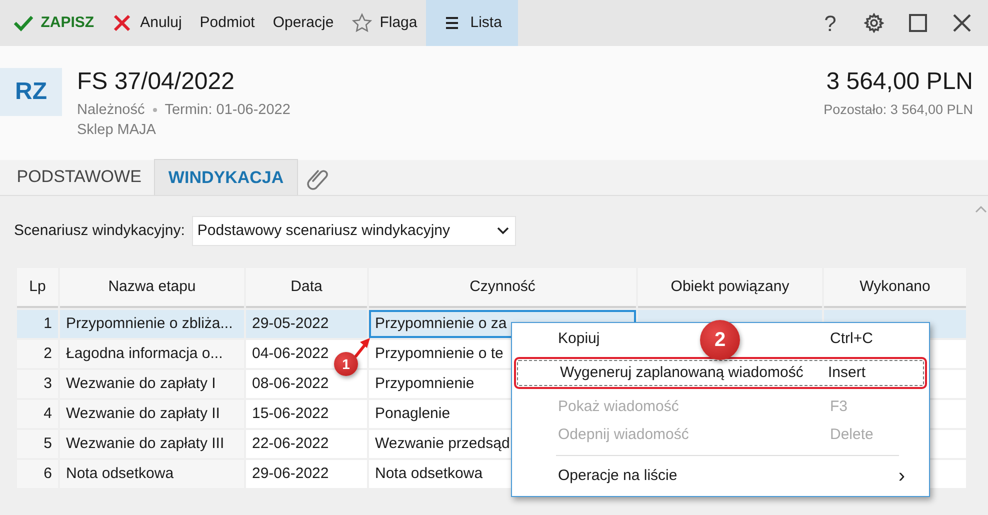 This screenshot has width=988, height=515. Describe the element at coordinates (79, 177) in the screenshot. I see `tab: PODSTAWOWE` at that location.